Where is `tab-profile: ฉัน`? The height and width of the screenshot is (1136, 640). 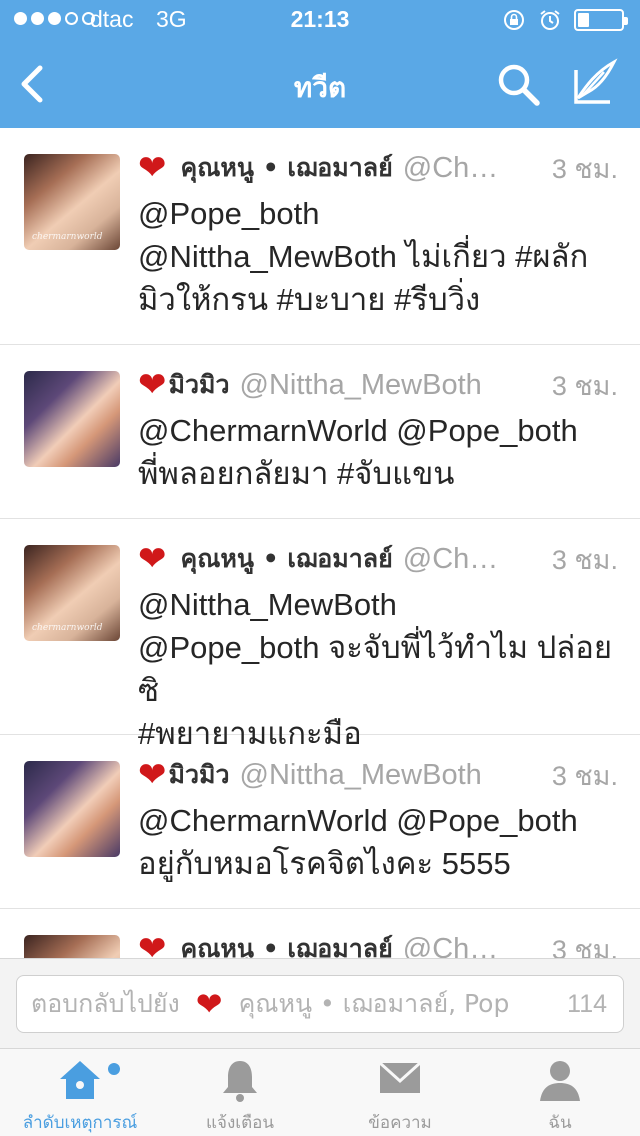
tab-profile: ฉัน is located at coordinates (560, 1092).